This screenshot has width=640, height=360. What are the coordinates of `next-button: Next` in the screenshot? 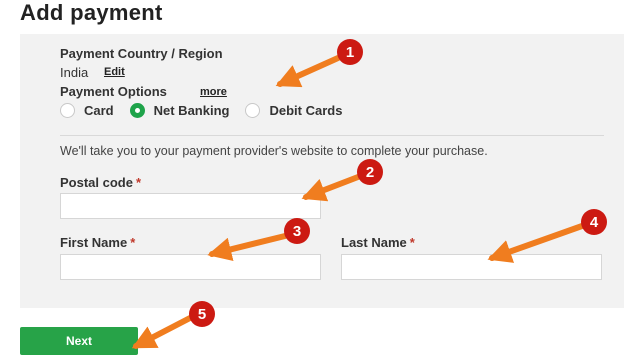 It's located at (79, 341).